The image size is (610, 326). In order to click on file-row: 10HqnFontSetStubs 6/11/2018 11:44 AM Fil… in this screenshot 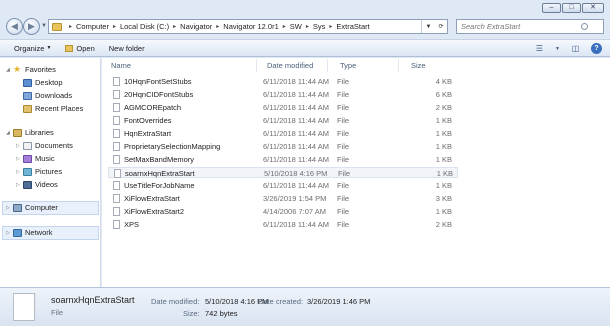, I will do `click(283, 81)`.